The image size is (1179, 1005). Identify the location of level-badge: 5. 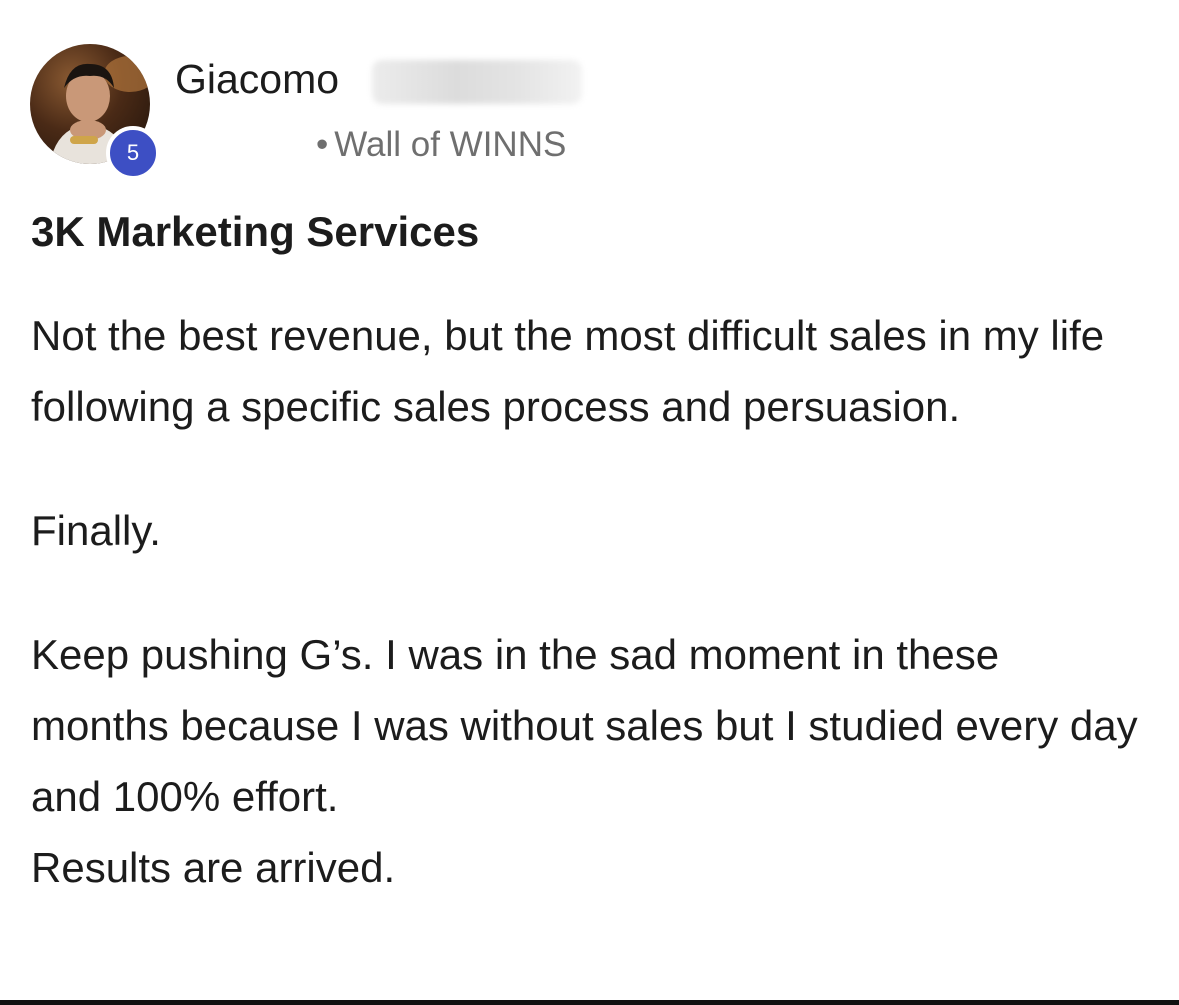
(133, 153).